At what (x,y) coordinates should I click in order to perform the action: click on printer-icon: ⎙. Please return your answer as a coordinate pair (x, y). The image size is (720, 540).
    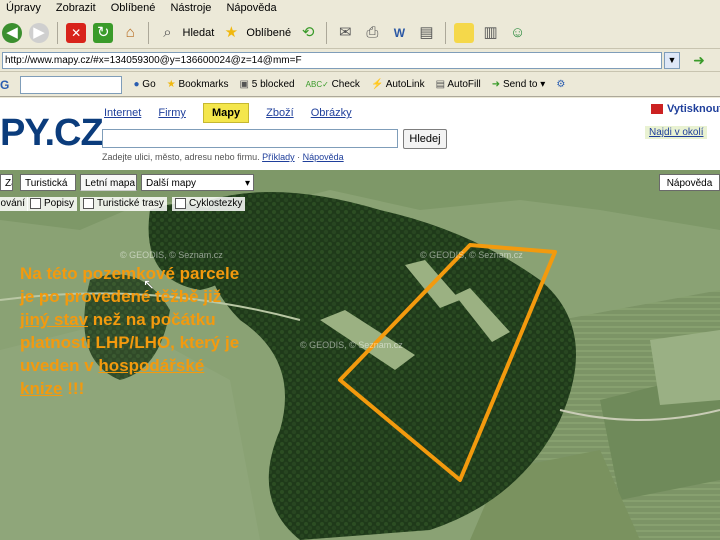
    Looking at the image, I should click on (372, 33).